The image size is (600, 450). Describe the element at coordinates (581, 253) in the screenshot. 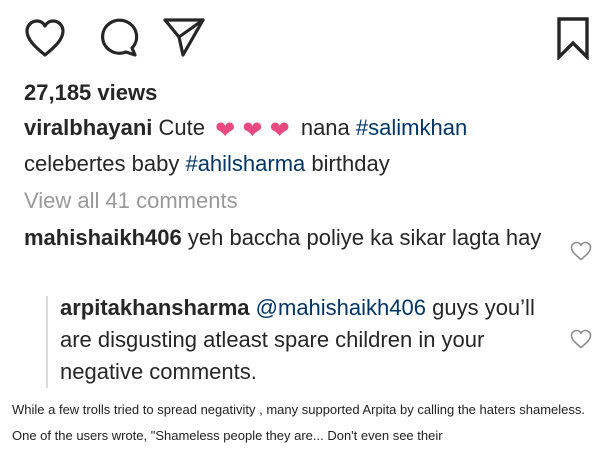

I see `comment-like-heart-icon` at that location.